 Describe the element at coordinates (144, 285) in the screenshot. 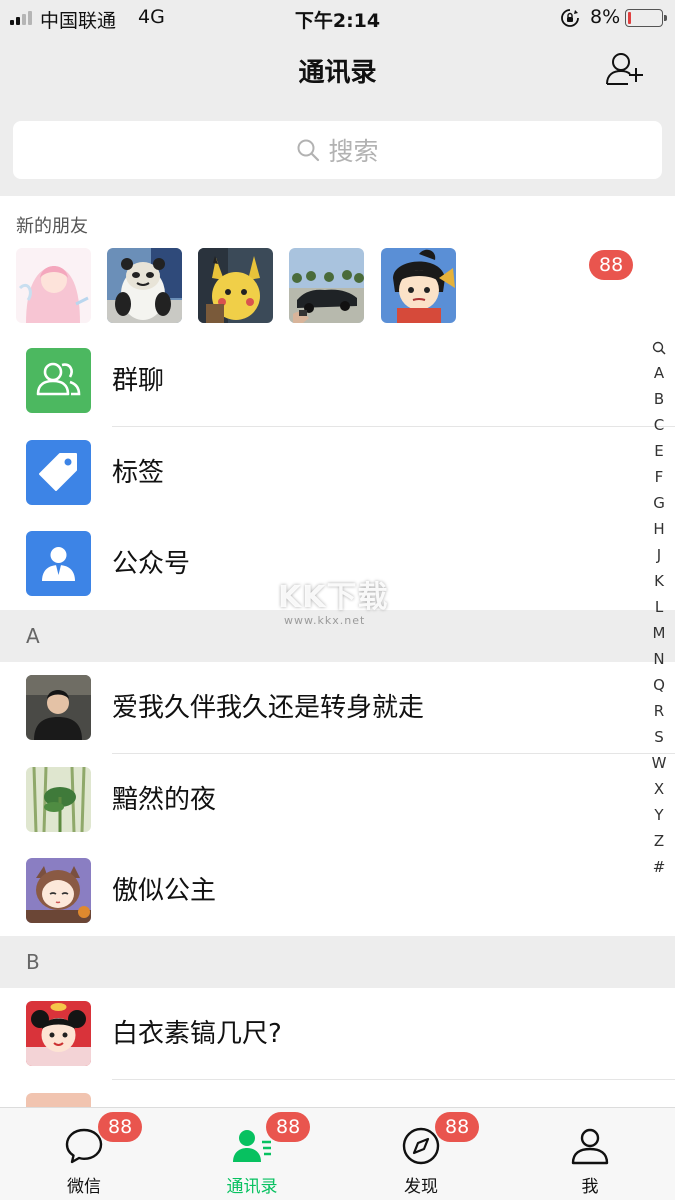

I see `panda-meme-avatar` at that location.